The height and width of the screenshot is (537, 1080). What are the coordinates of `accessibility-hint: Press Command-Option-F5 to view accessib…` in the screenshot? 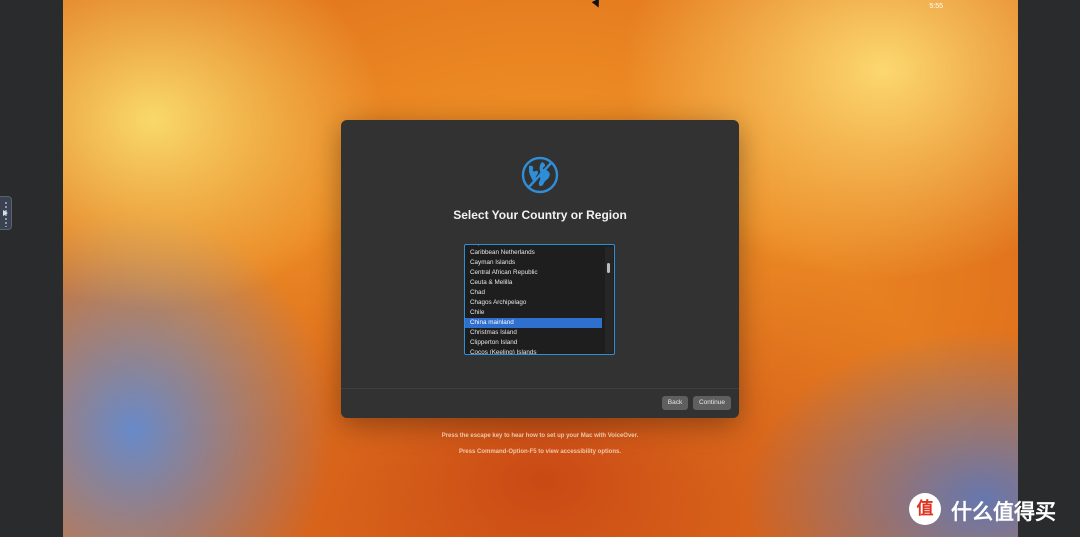 It's located at (540, 452).